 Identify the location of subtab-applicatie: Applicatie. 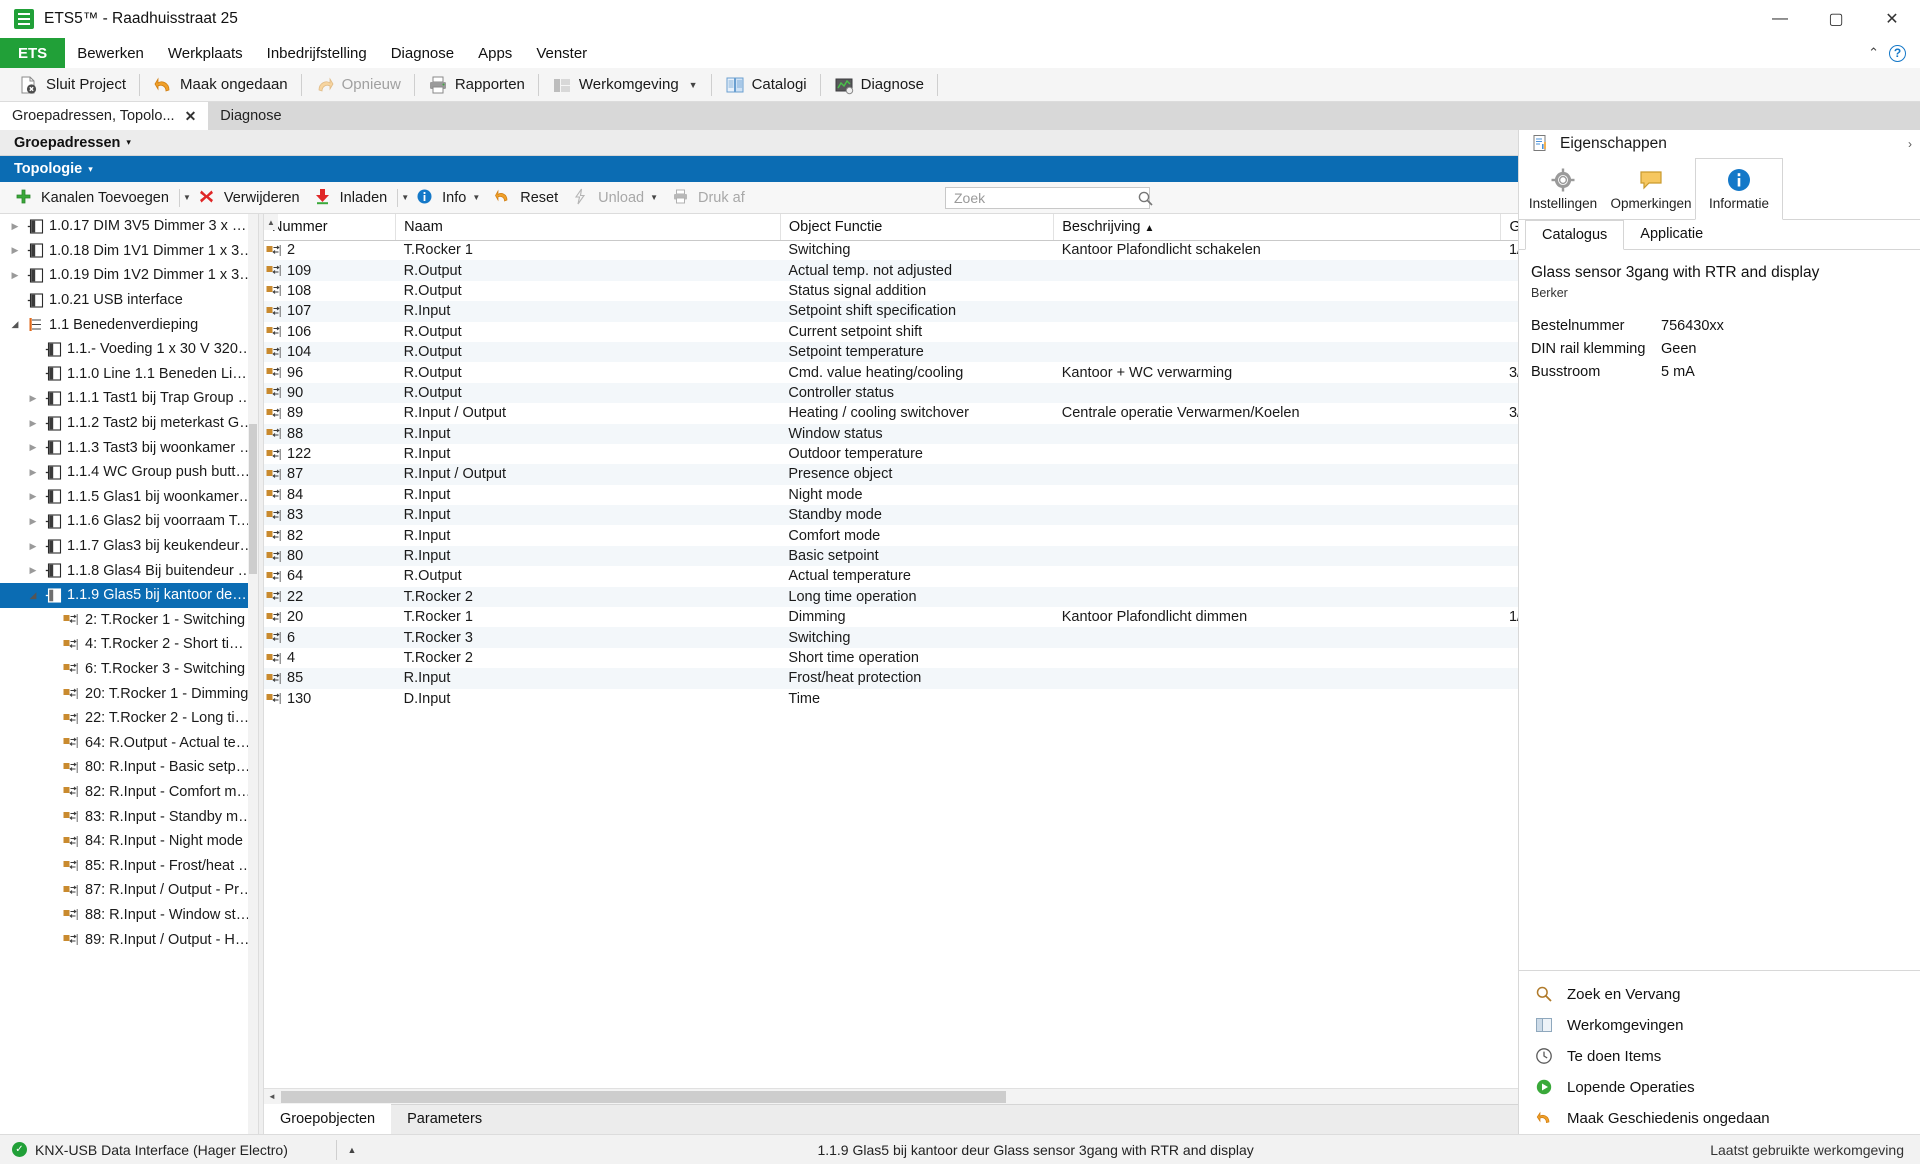
(1671, 234).